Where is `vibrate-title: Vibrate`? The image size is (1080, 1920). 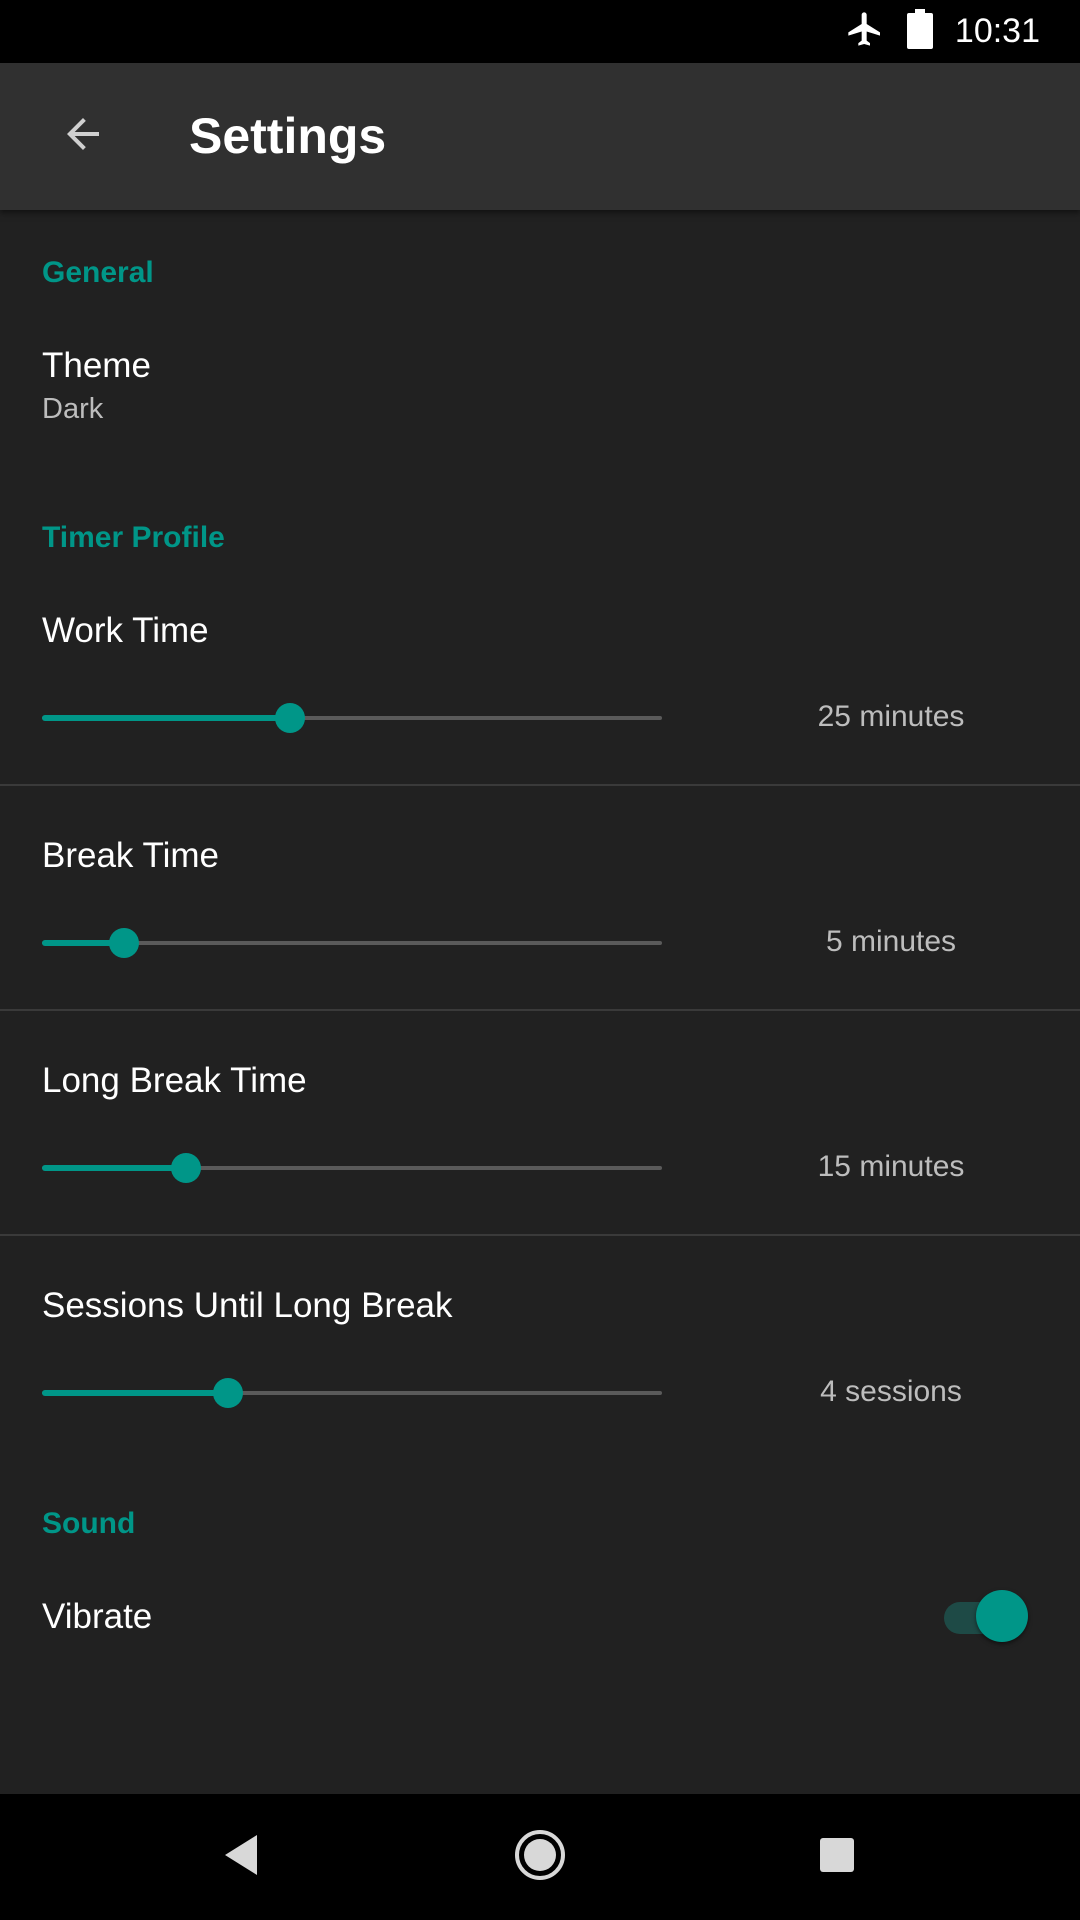
vibrate-title: Vibrate is located at coordinates (97, 1616).